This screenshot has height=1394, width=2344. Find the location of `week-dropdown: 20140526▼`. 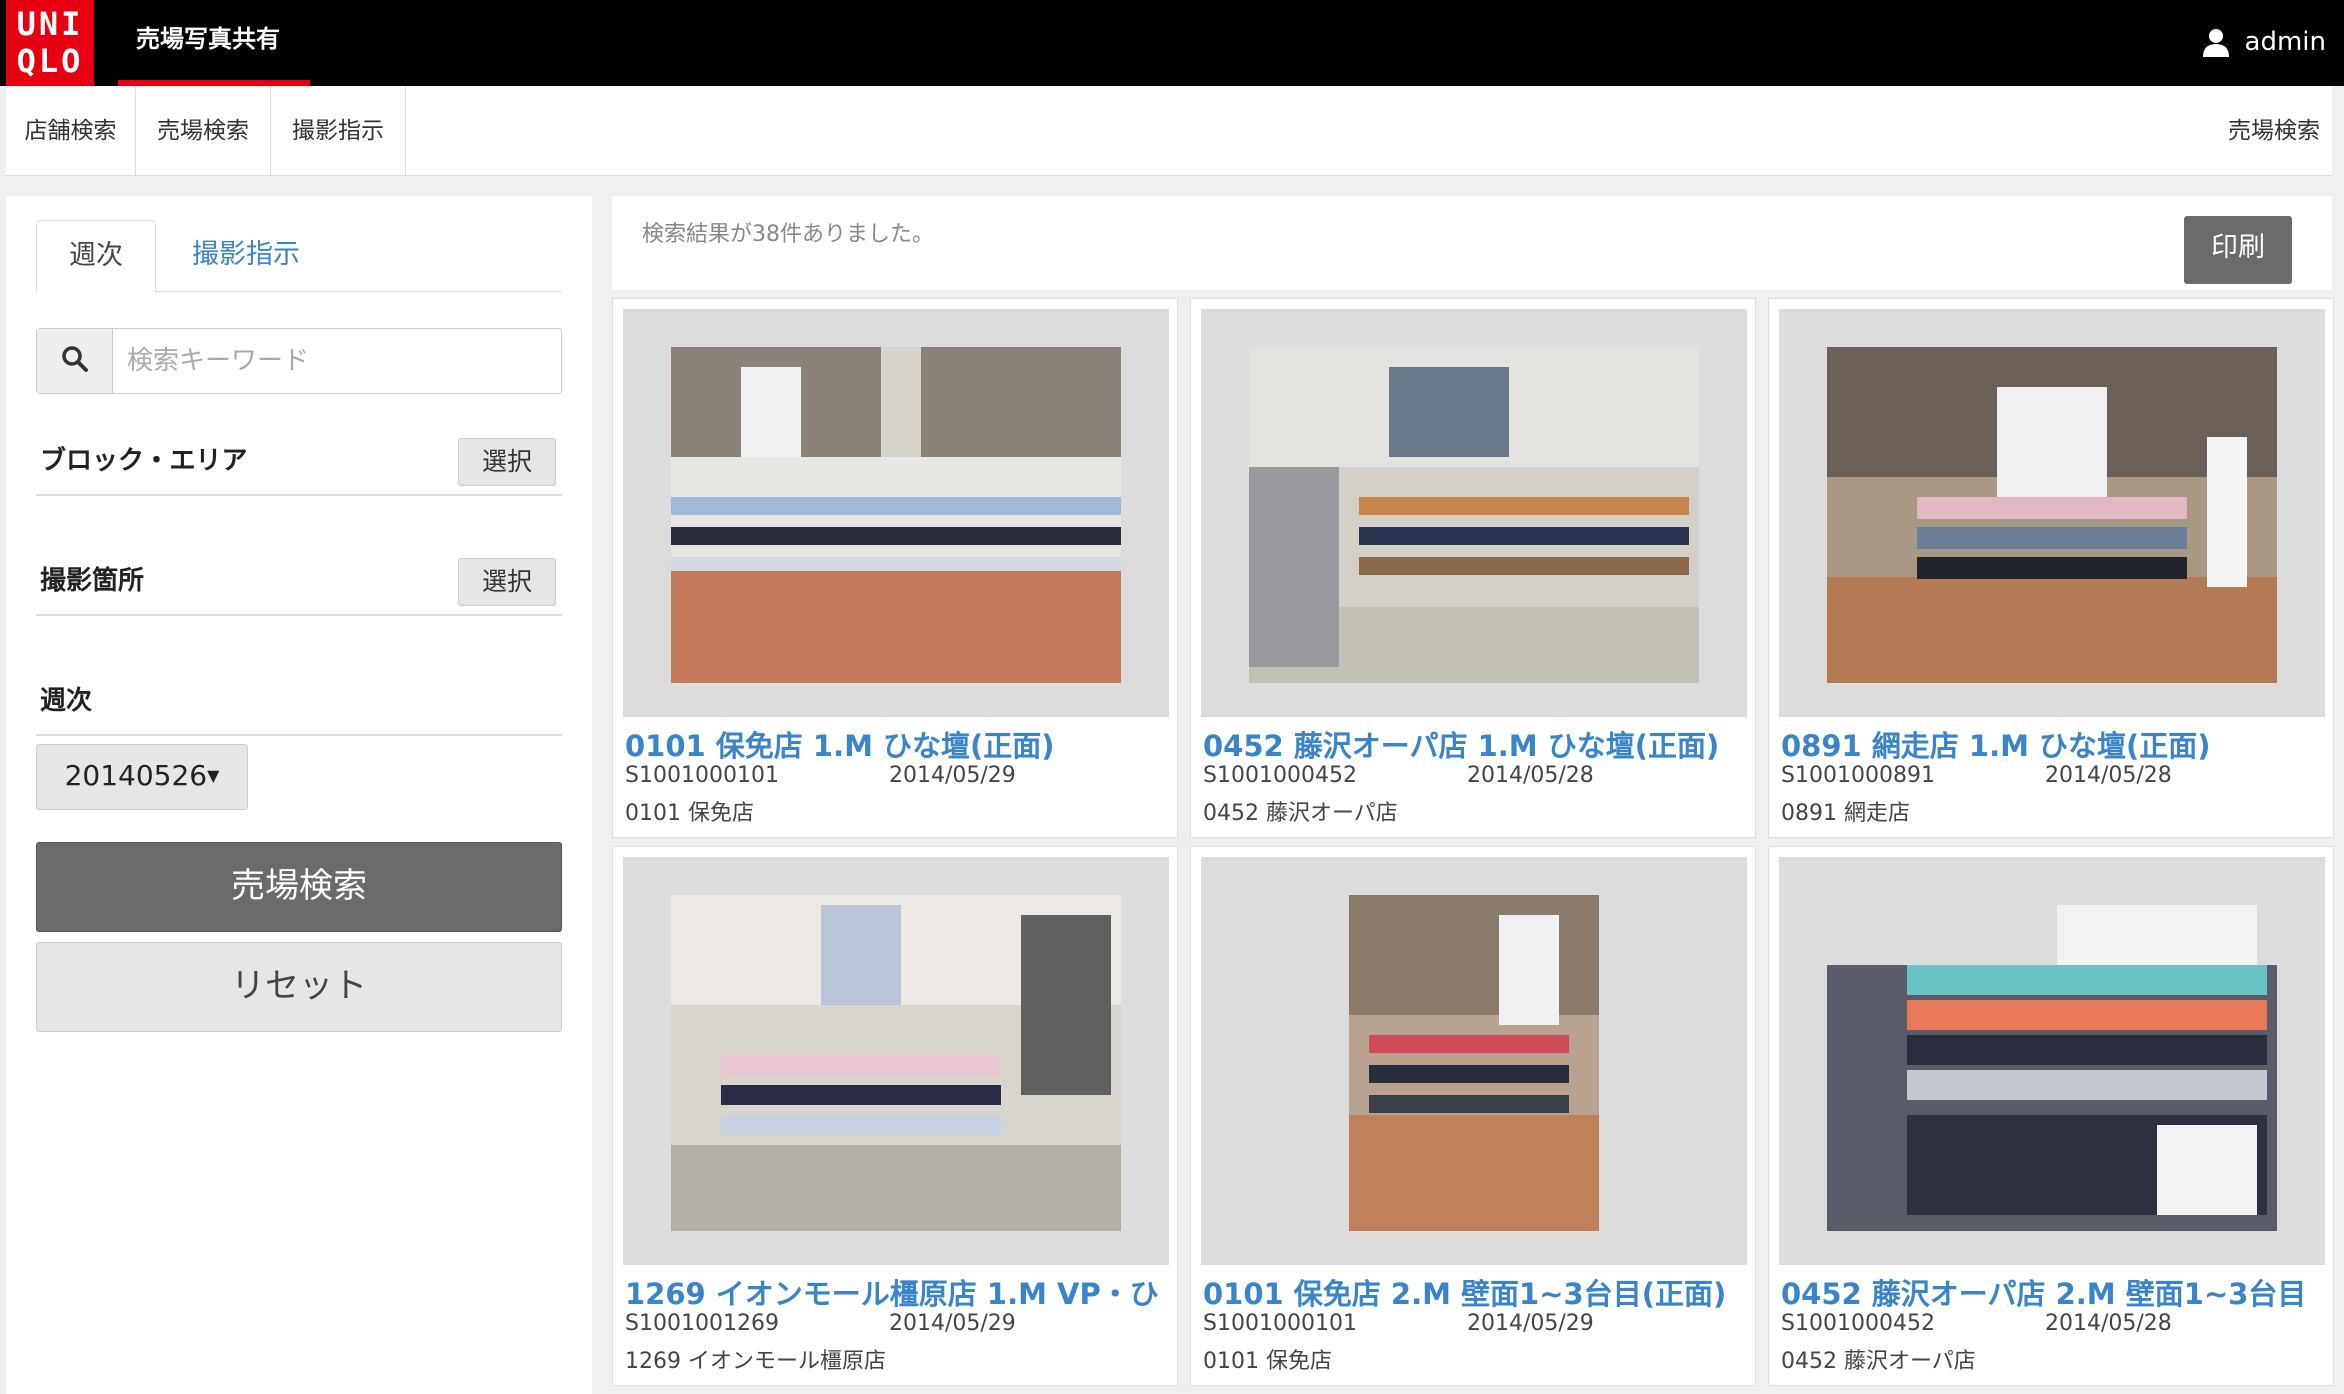

week-dropdown: 20140526▼ is located at coordinates (142, 777).